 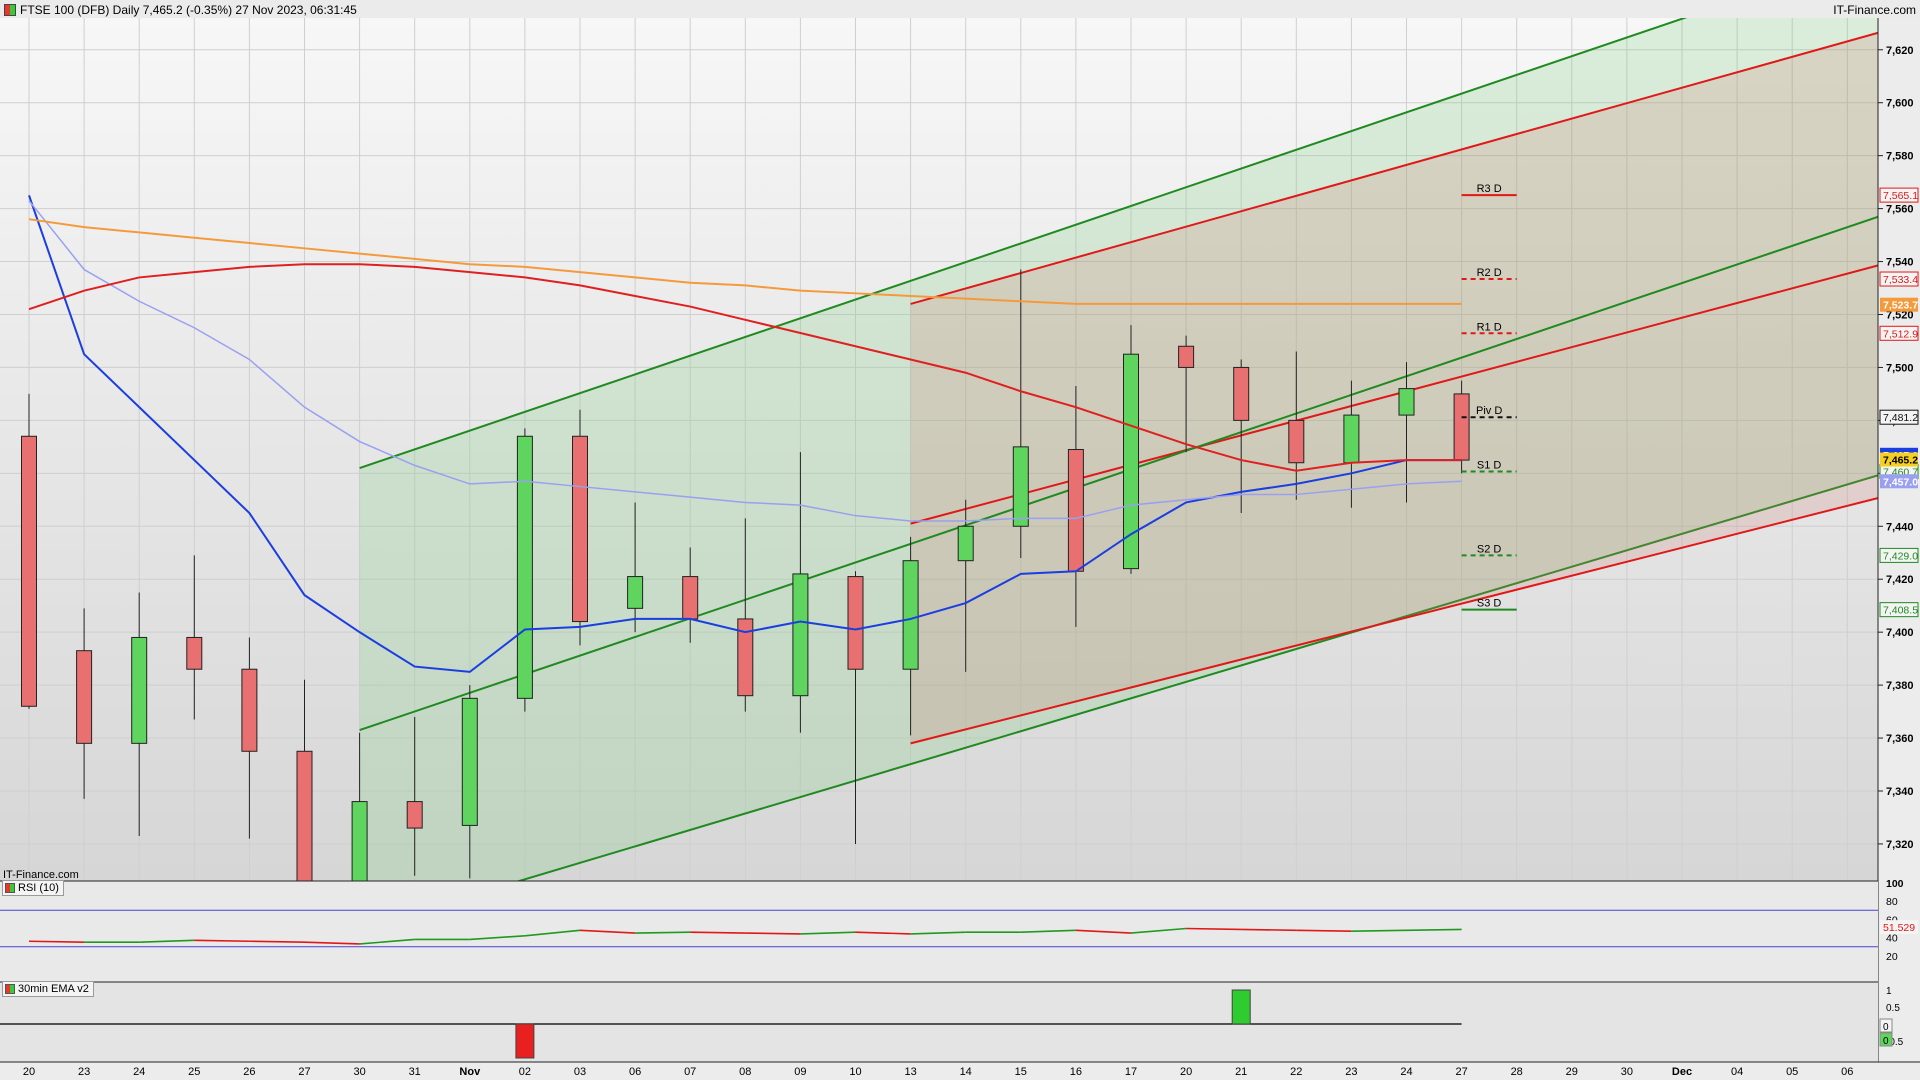 I want to click on y-tick-label: 7,560, so click(x=1900, y=210).